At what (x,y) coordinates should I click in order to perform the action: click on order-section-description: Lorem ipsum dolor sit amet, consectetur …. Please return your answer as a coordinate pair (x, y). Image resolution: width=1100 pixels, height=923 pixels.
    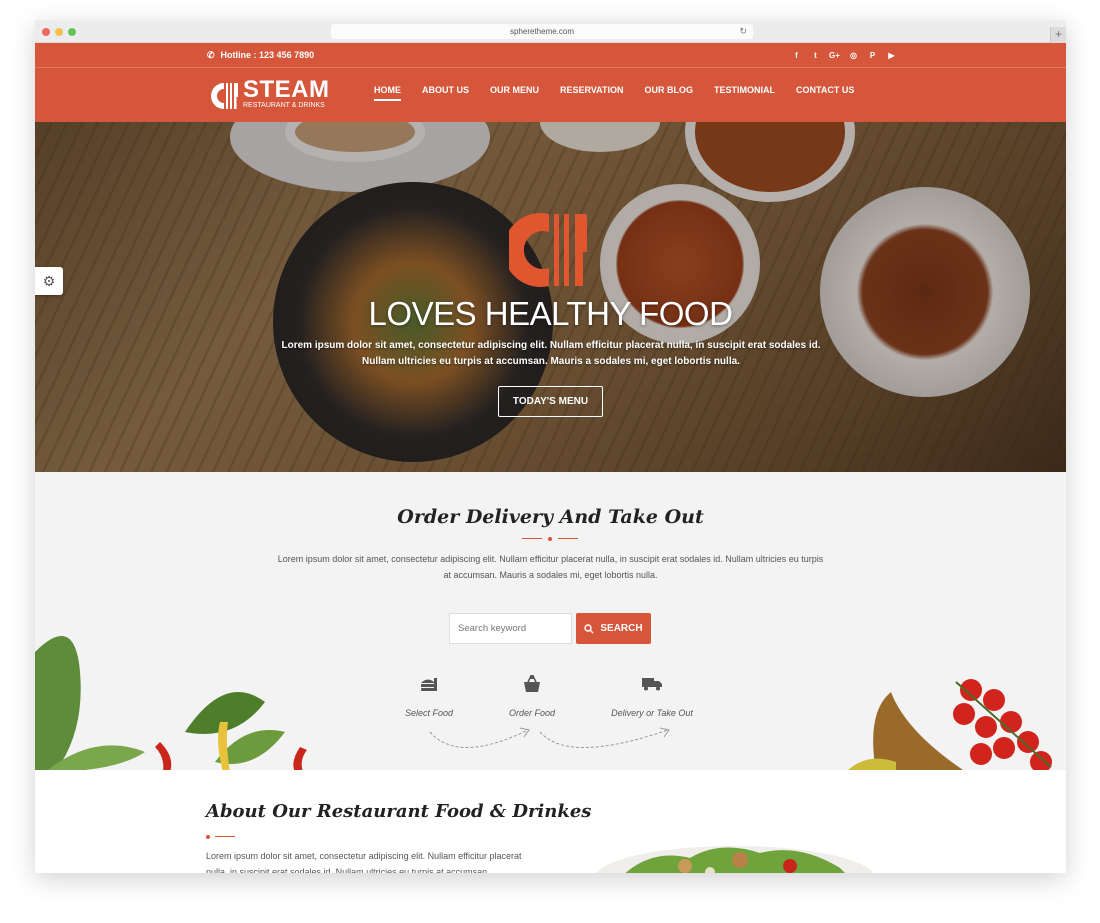
    Looking at the image, I should click on (550, 567).